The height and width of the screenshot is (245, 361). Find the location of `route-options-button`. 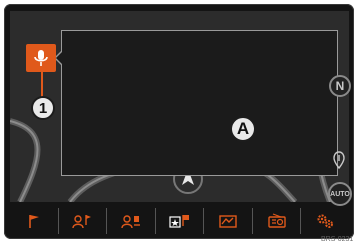

route-options-button is located at coordinates (131, 221).